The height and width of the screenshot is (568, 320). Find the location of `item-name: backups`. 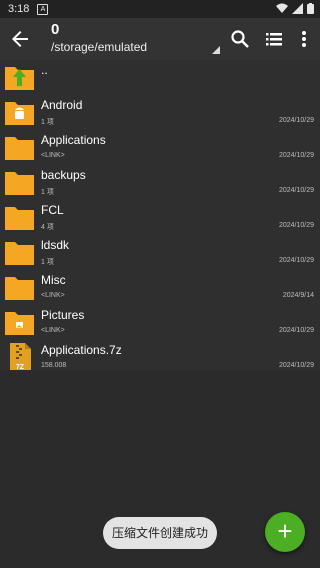

item-name: backups is located at coordinates (63, 175).